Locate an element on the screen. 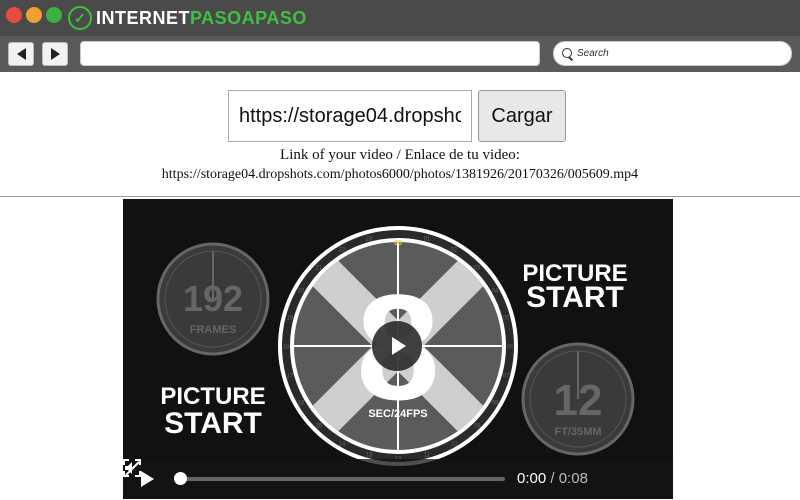  dial-number: 23 is located at coordinates (369, 239).